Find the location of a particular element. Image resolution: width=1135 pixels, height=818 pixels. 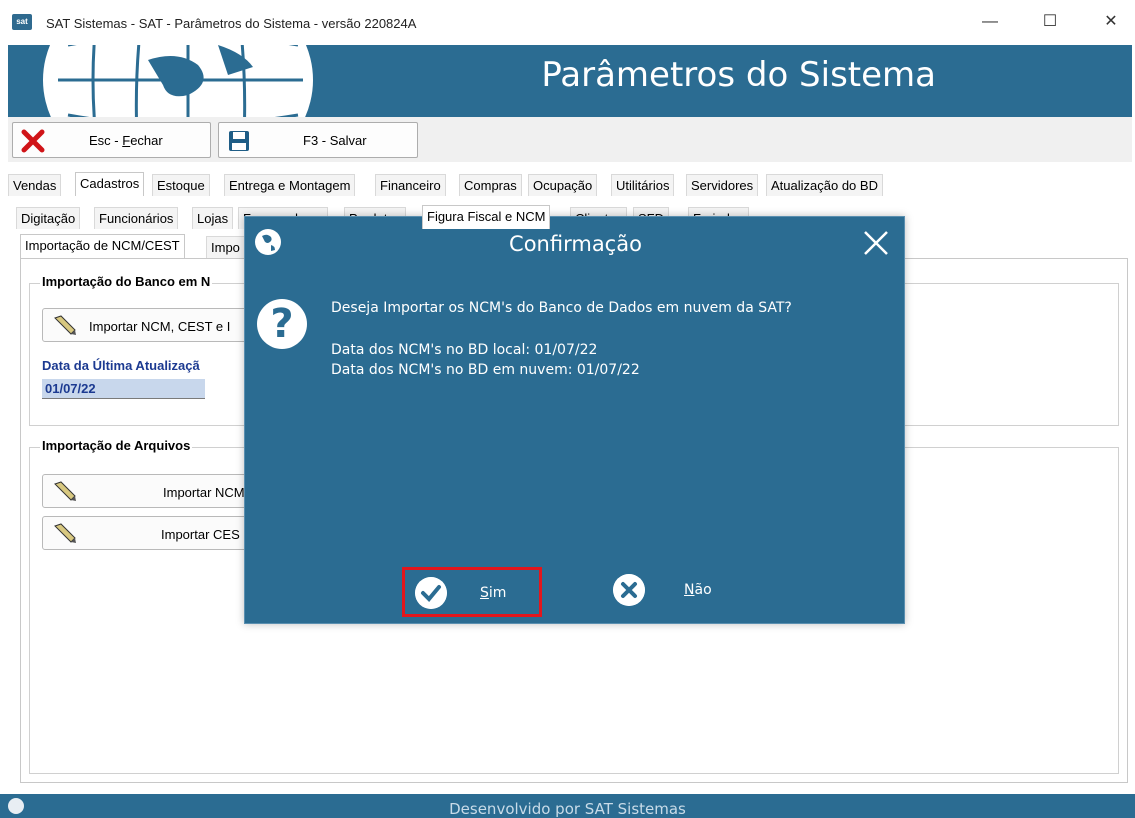

banner-title: Parâmetros do Sistema is located at coordinates (738, 75).